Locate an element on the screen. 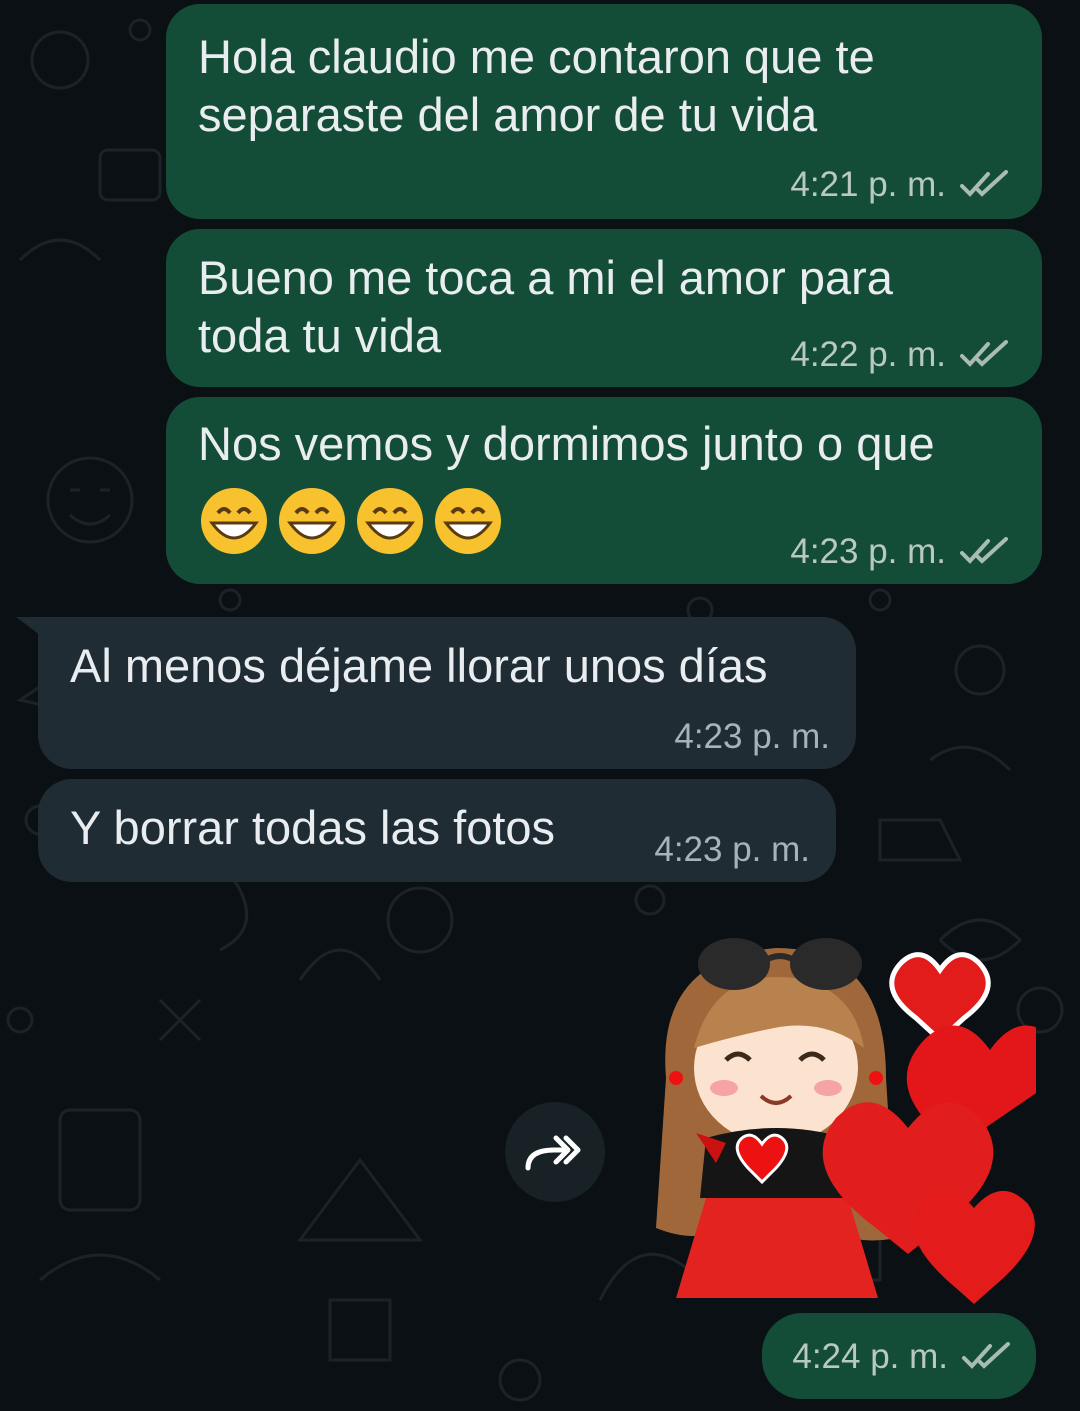 Image resolution: width=1080 pixels, height=1411 pixels. forward-button is located at coordinates (555, 1152).